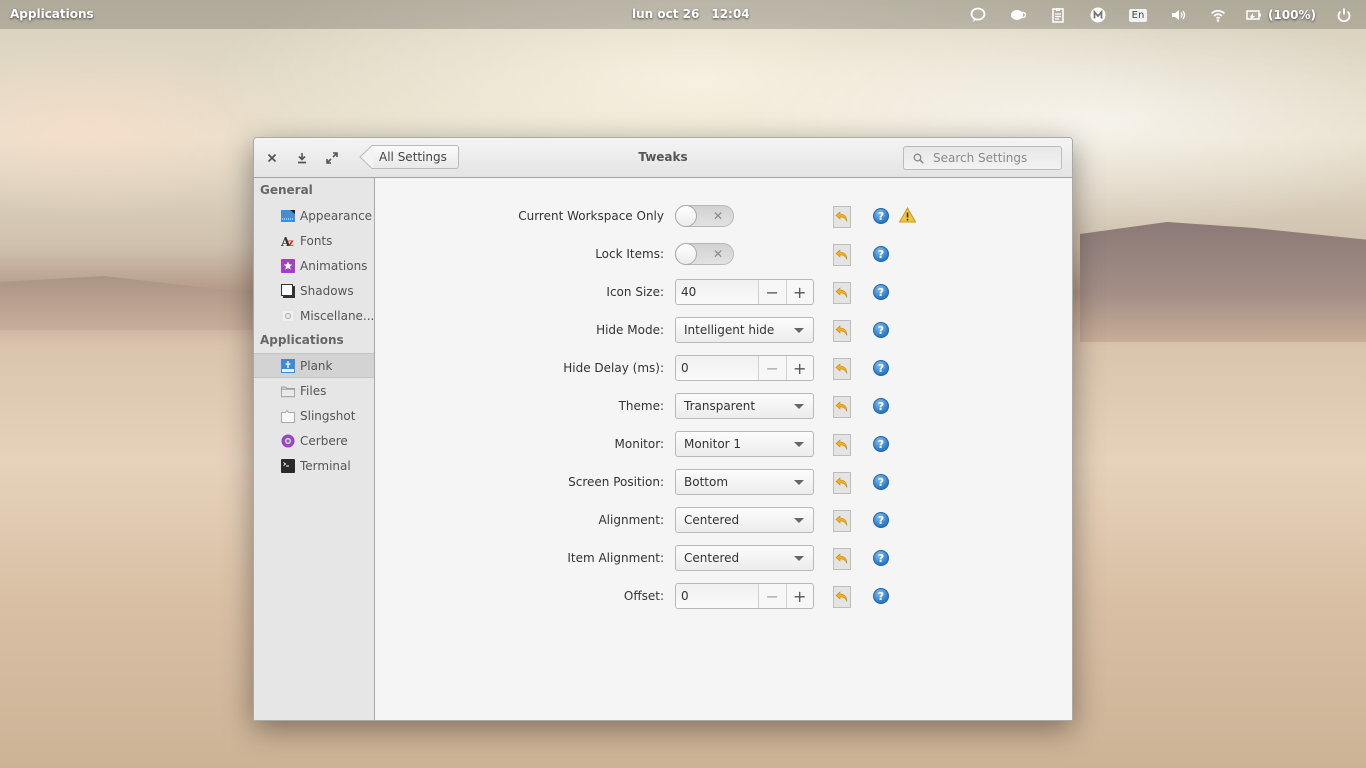  What do you see at coordinates (1253, 15) in the screenshot?
I see `battery-icon` at bounding box center [1253, 15].